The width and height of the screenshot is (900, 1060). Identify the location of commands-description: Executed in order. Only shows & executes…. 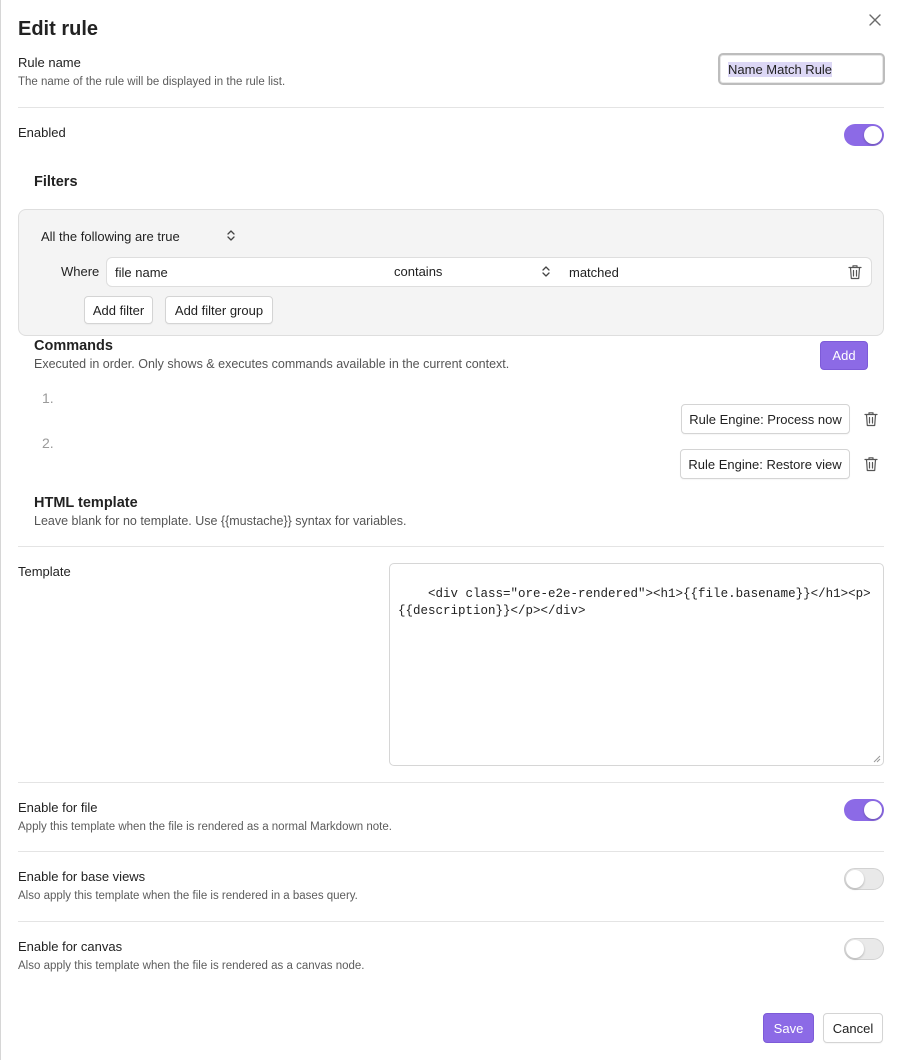
(272, 364).